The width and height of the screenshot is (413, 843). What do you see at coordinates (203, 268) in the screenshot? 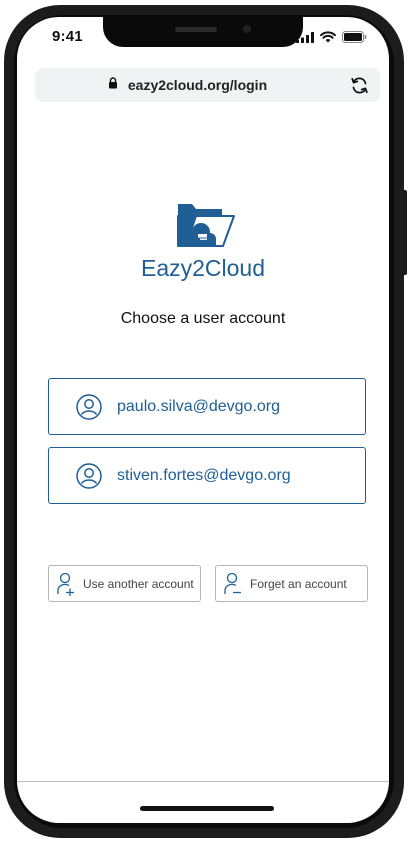
I see `brand-name: Eazy2Cloud` at bounding box center [203, 268].